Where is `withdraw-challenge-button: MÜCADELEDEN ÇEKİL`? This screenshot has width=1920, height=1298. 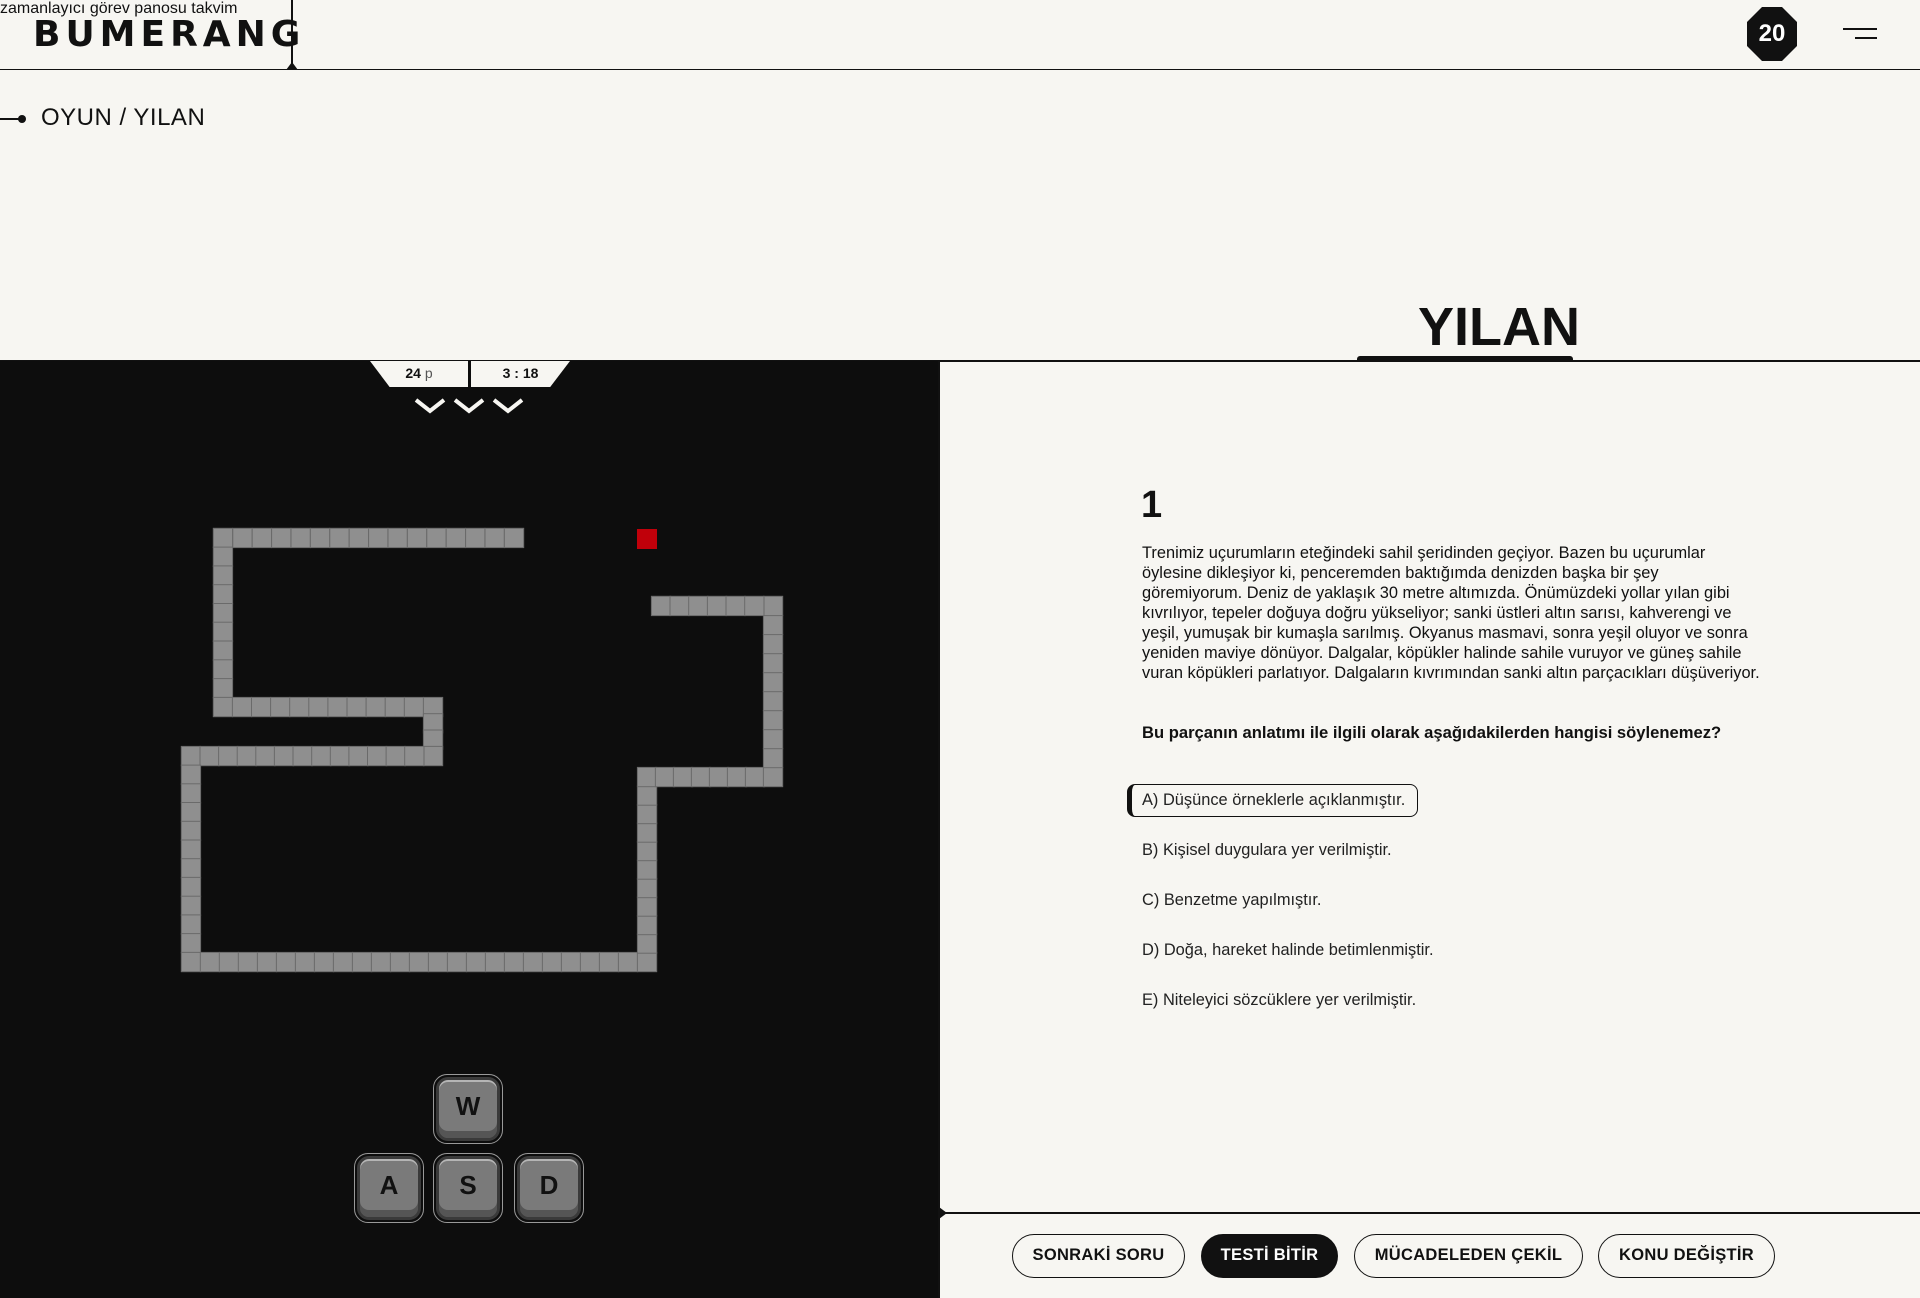 withdraw-challenge-button: MÜCADELEDEN ÇEKİL is located at coordinates (1468, 1256).